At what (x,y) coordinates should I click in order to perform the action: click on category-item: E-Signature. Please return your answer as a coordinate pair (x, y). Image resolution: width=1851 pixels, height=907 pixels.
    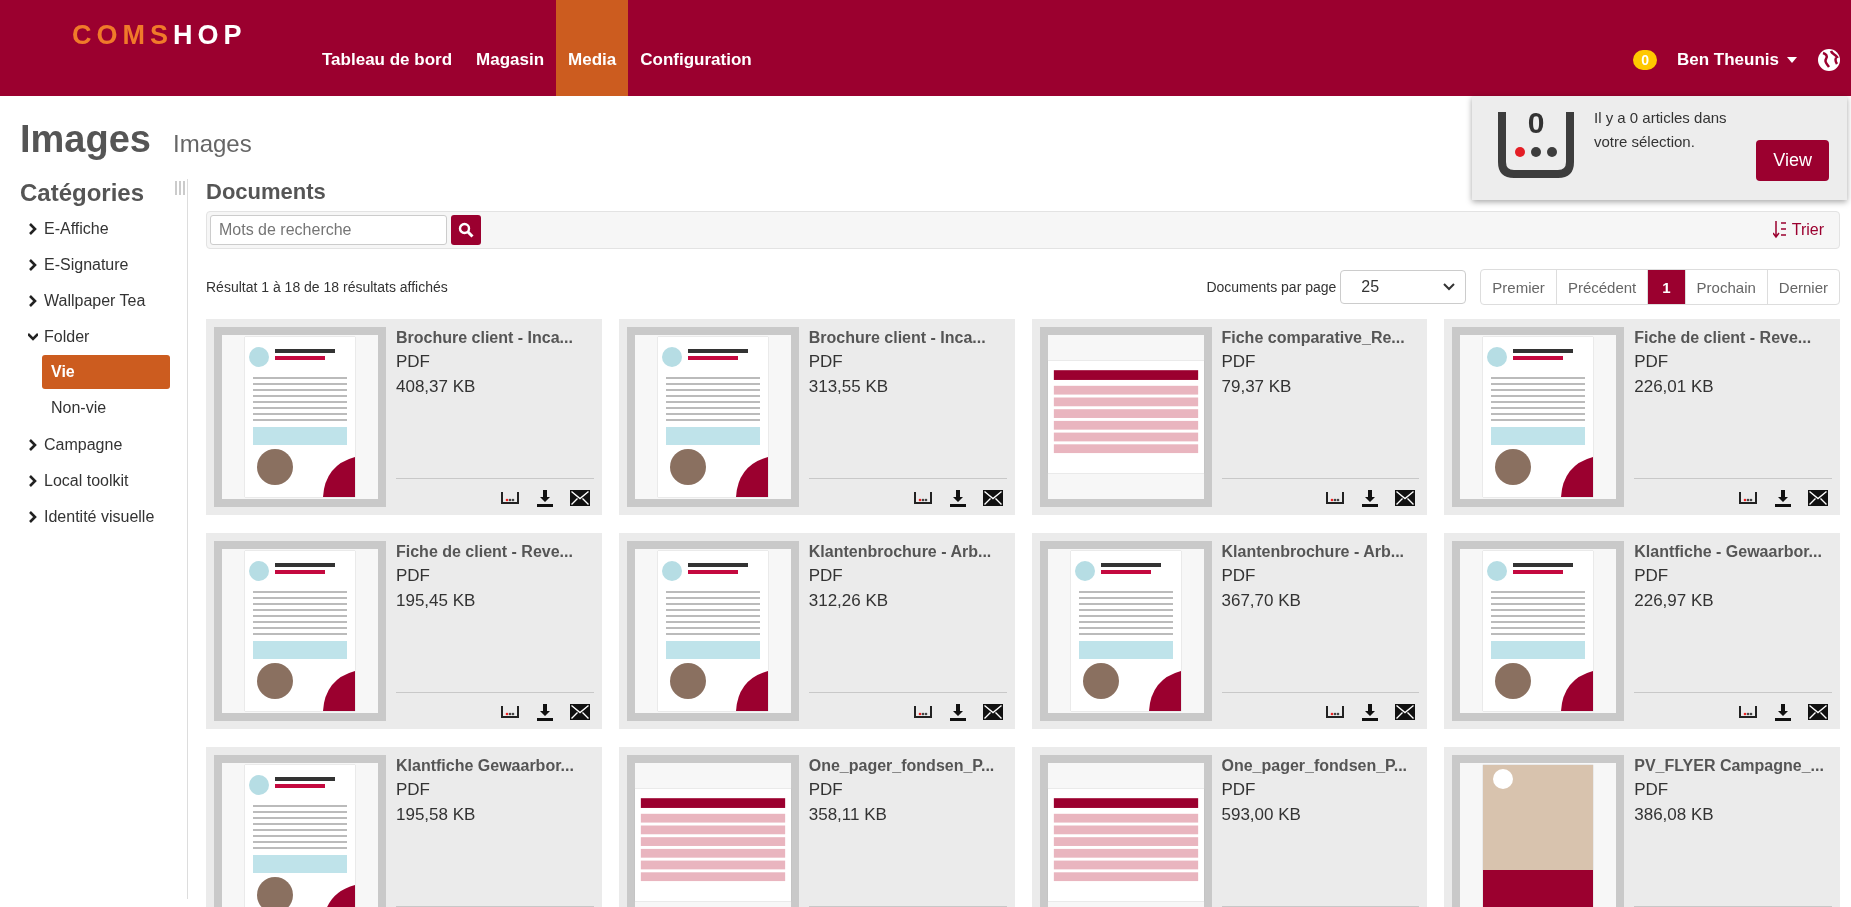
    Looking at the image, I should click on (93, 265).